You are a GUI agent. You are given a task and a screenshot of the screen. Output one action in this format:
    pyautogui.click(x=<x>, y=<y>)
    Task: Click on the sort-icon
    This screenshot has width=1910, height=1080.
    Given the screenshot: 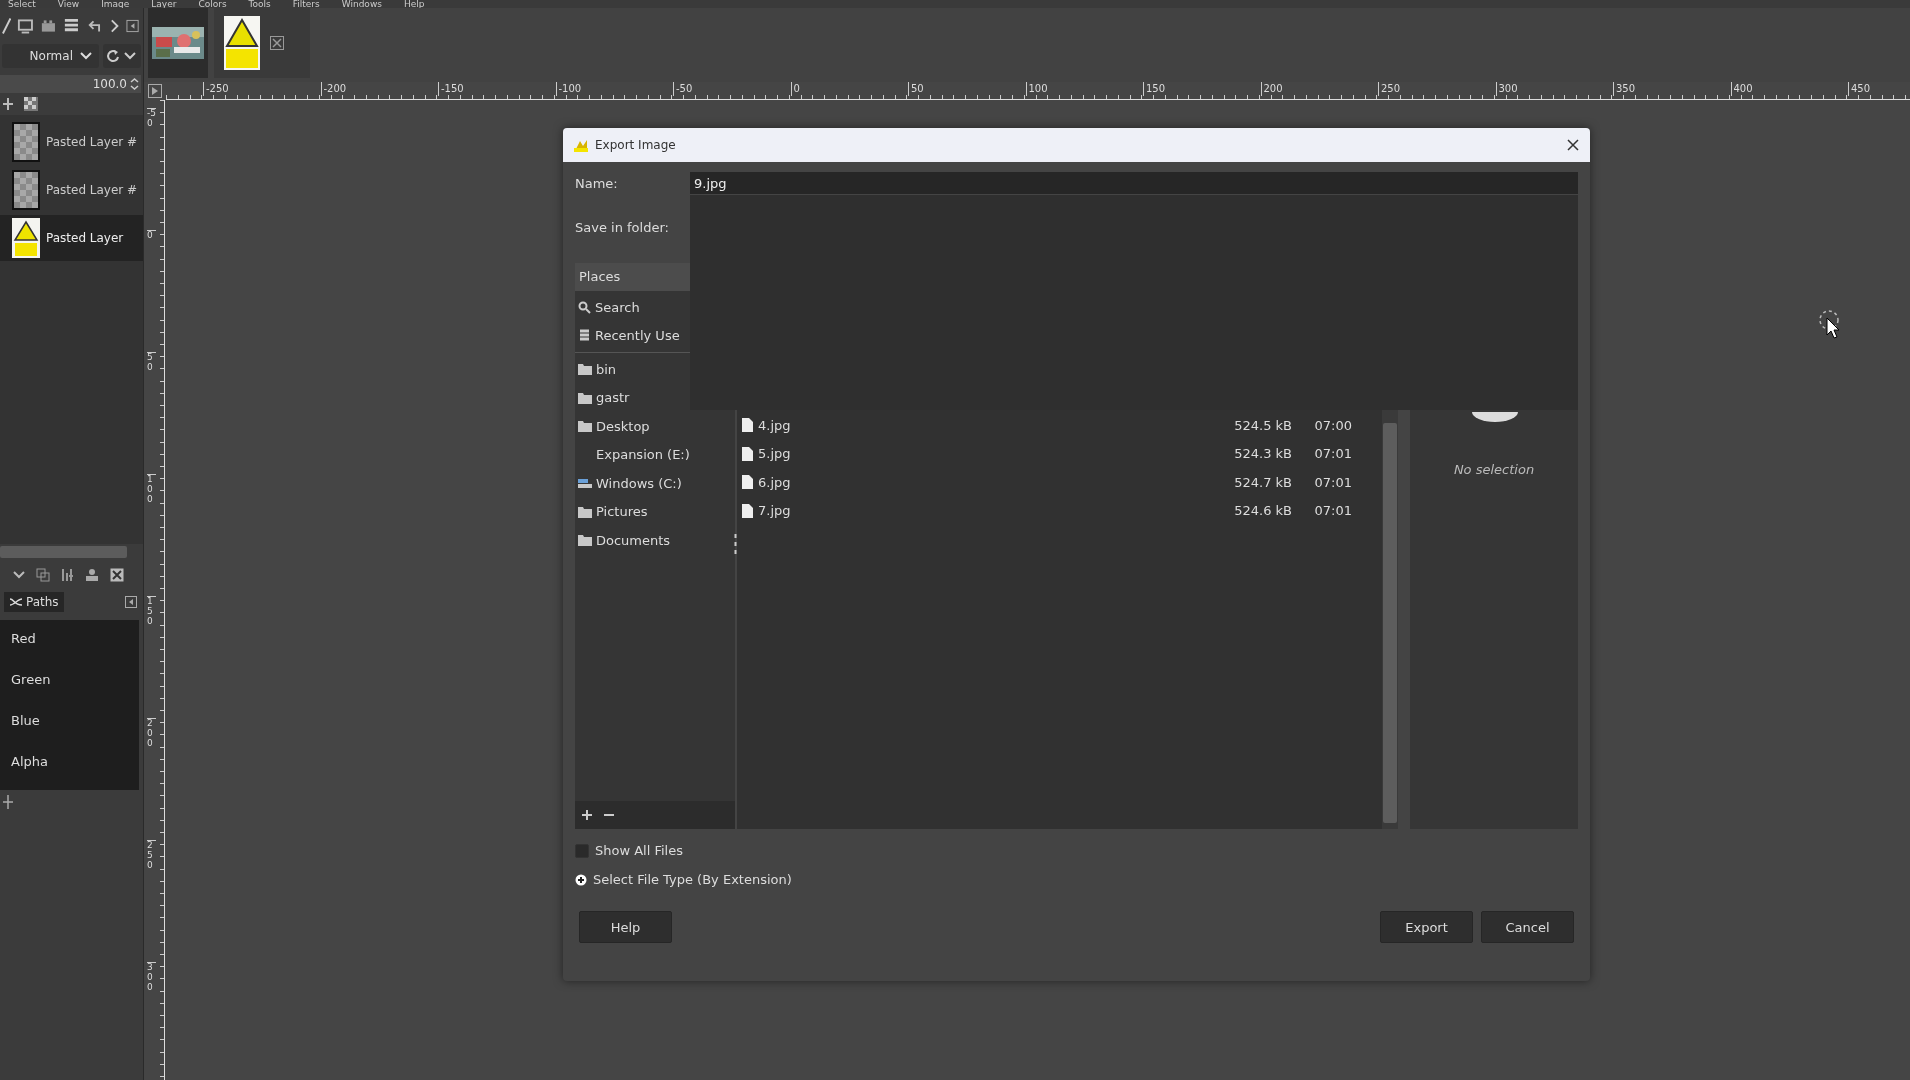 What is the action you would take?
    pyautogui.click(x=67, y=575)
    